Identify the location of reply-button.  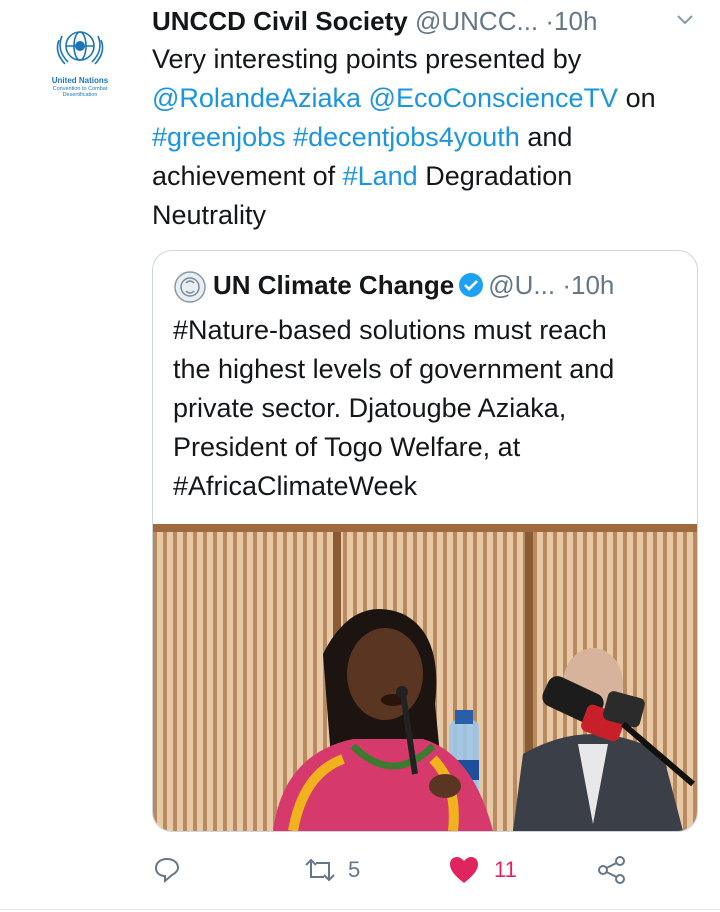
(167, 870).